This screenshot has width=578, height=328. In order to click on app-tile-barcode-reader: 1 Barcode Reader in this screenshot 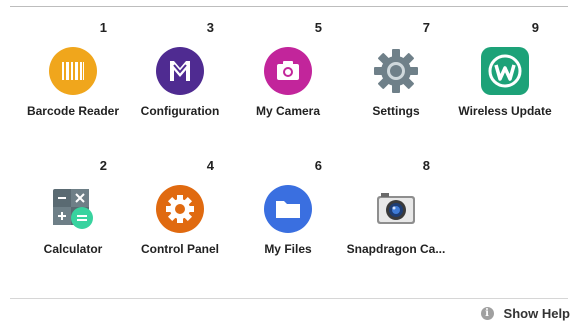, I will do `click(73, 62)`.